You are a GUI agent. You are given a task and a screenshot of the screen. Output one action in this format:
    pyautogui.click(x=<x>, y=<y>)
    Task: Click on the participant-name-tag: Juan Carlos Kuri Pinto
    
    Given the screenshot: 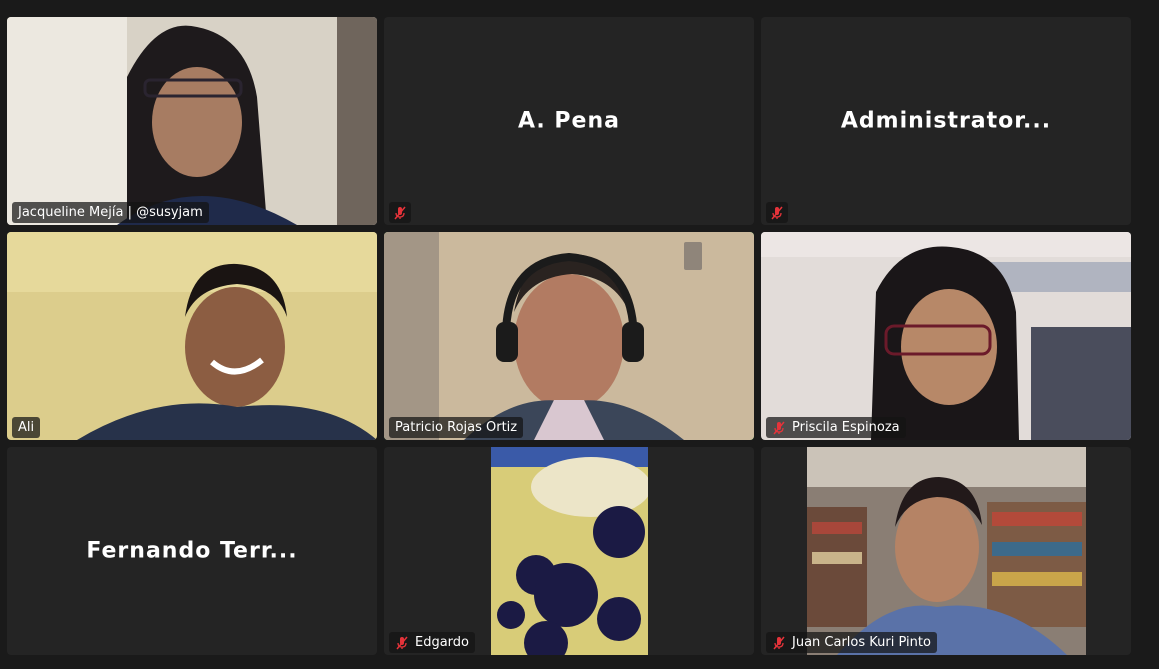 What is the action you would take?
    pyautogui.click(x=851, y=642)
    